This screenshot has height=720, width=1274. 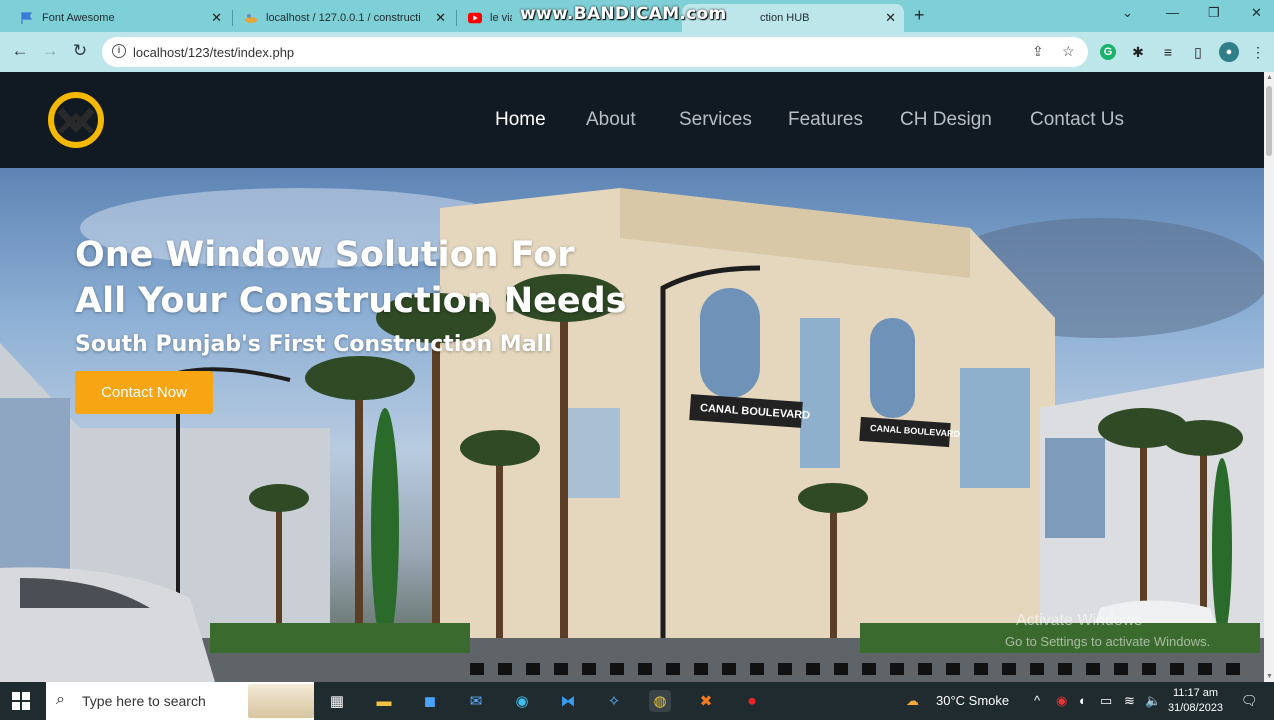 What do you see at coordinates (214, 52) in the screenshot?
I see `url-text: localhost/123/test/index.php` at bounding box center [214, 52].